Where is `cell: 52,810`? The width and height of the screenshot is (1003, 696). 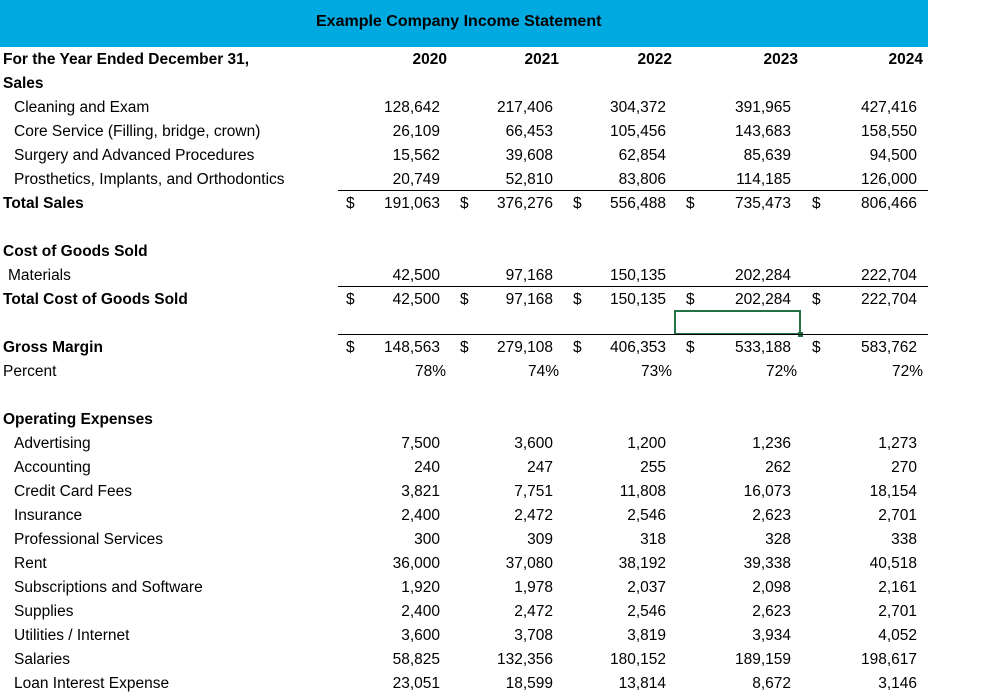 cell: 52,810 is located at coordinates (529, 179).